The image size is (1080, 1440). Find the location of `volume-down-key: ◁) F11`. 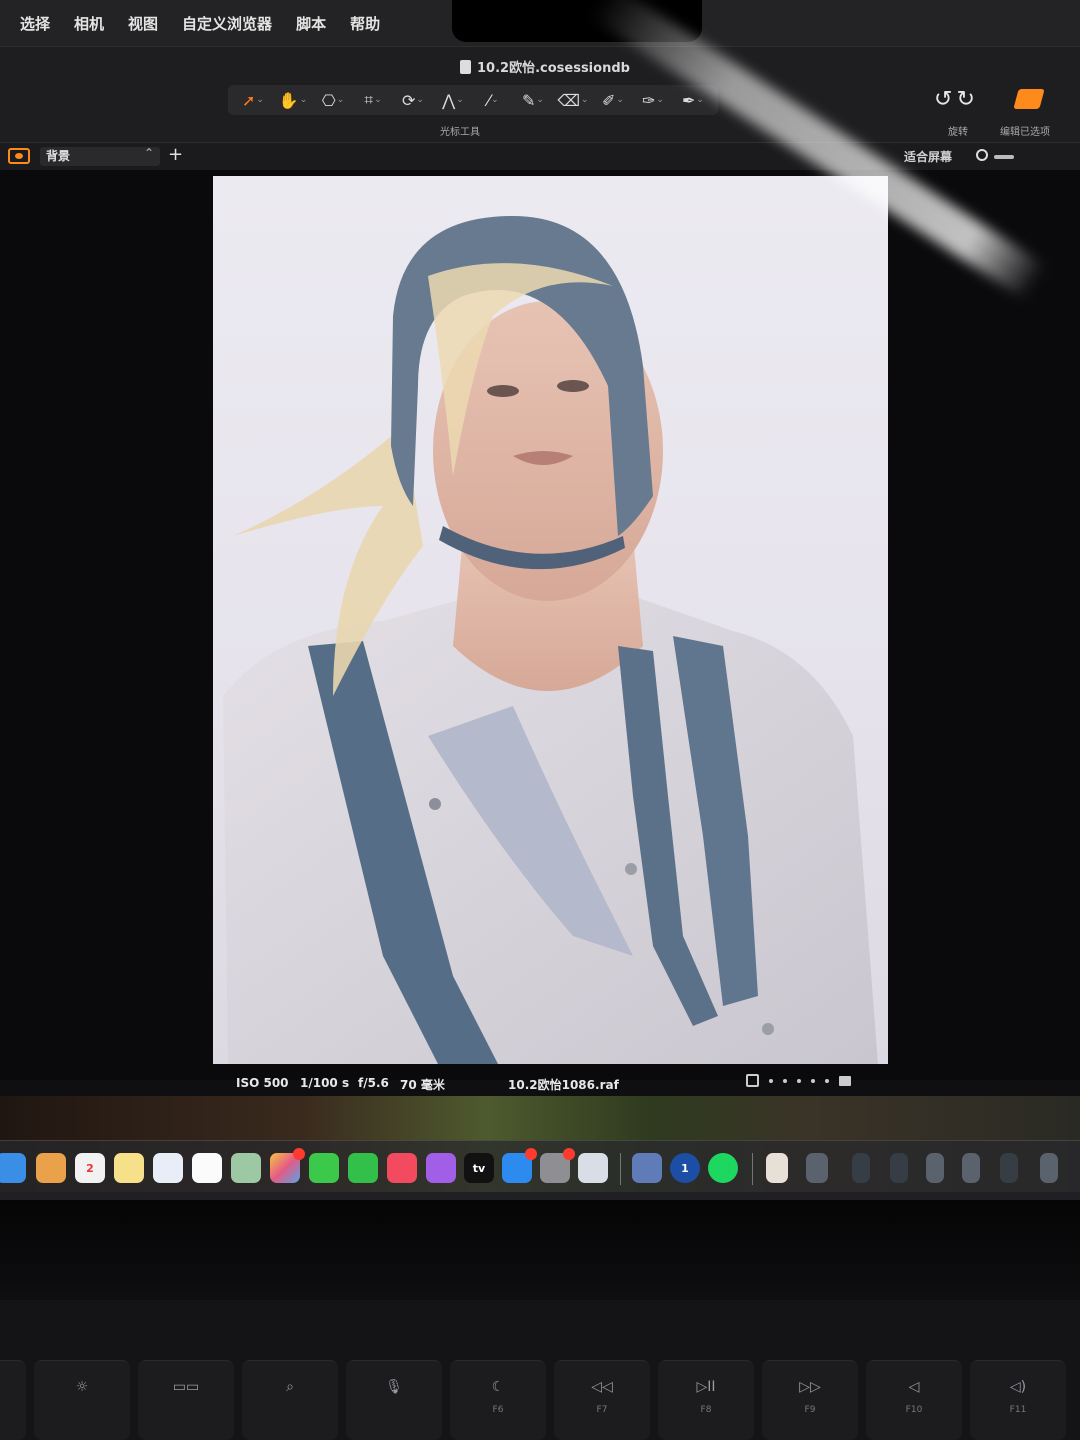

volume-down-key: ◁) F11 is located at coordinates (1018, 1400).